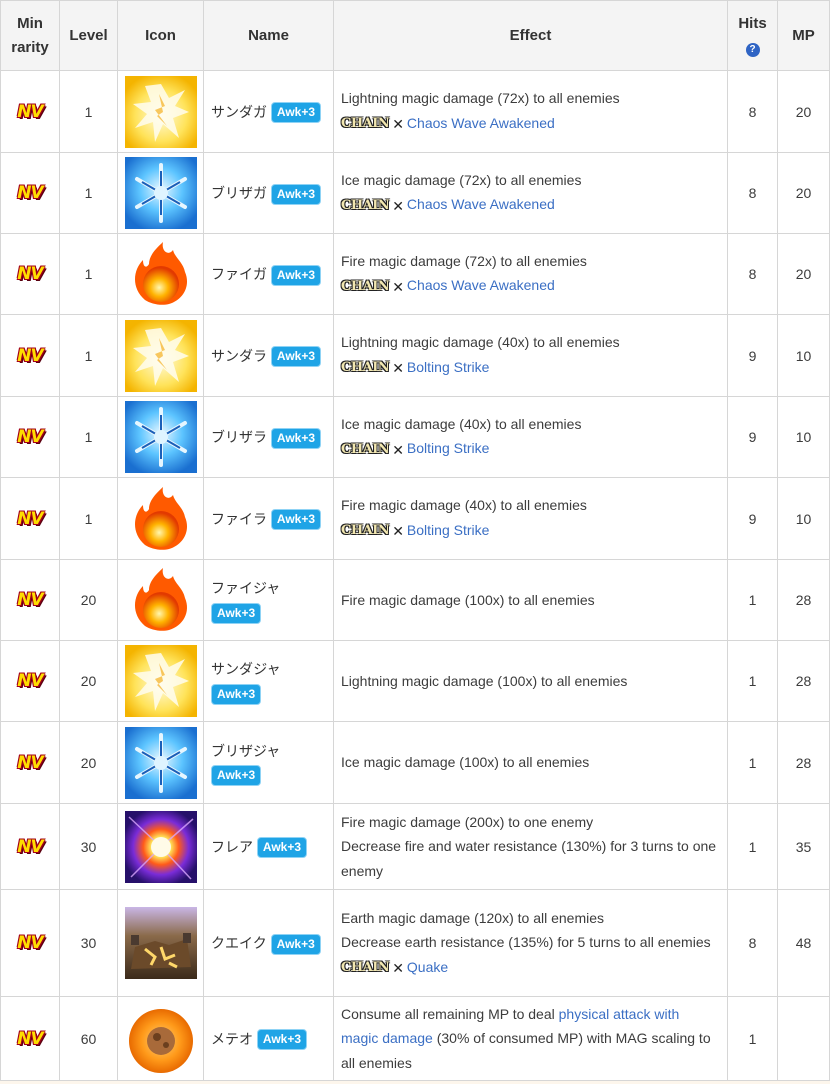 The height and width of the screenshot is (1084, 830). I want to click on header-min-rarity: Min rarity, so click(30, 35).